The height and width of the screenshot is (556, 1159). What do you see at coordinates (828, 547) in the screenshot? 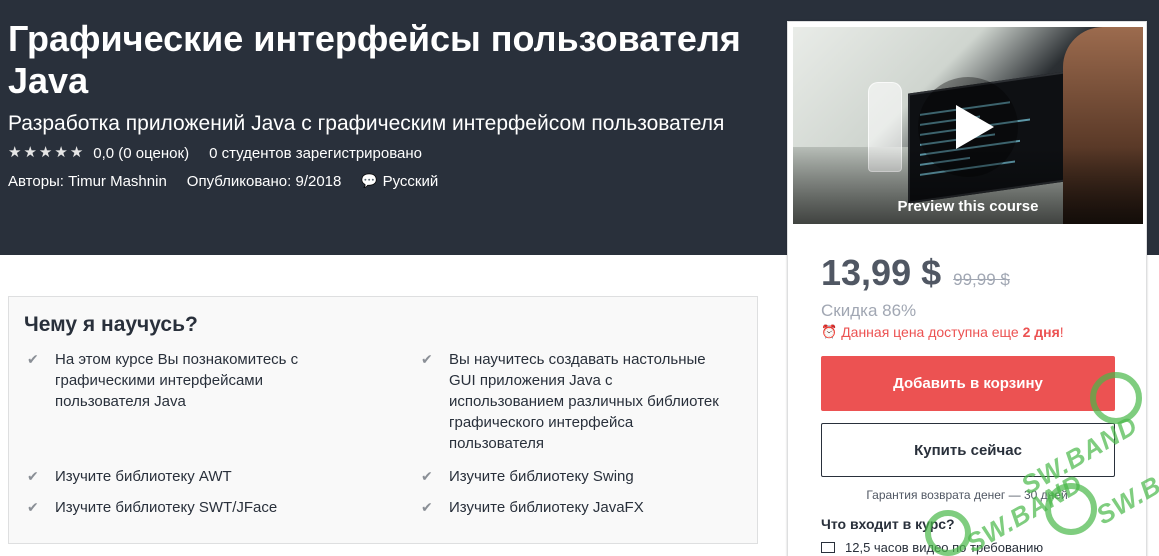
I see `video-icon` at bounding box center [828, 547].